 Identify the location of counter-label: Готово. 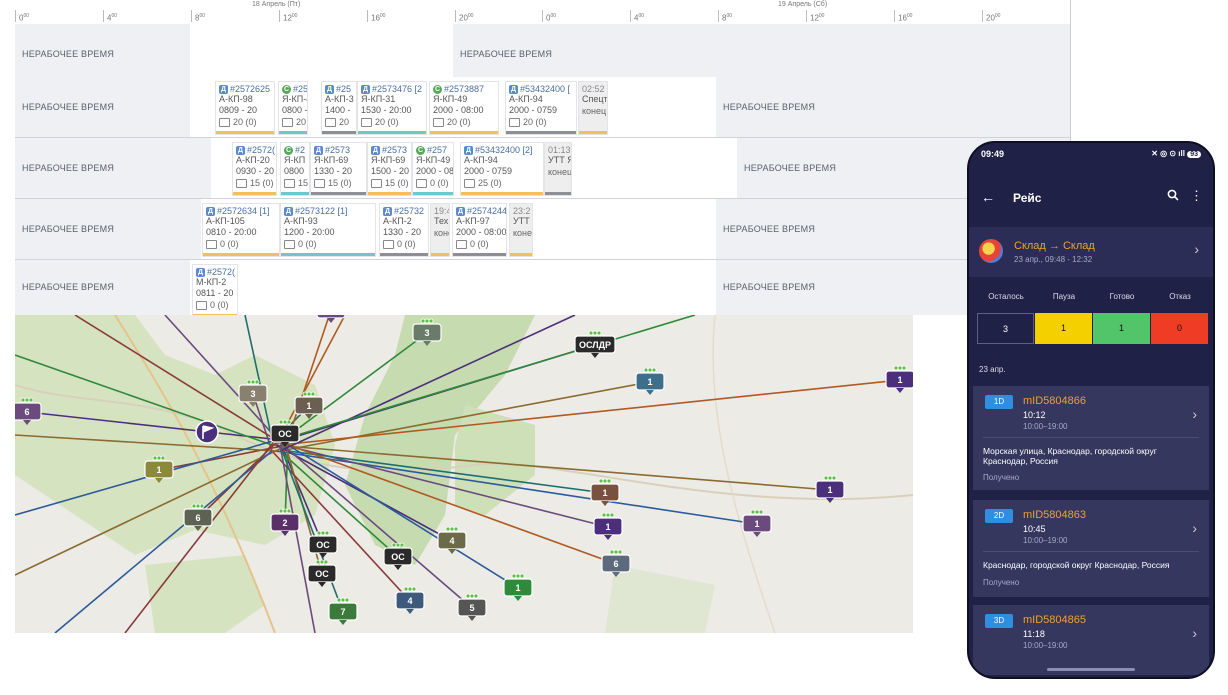
(1122, 296).